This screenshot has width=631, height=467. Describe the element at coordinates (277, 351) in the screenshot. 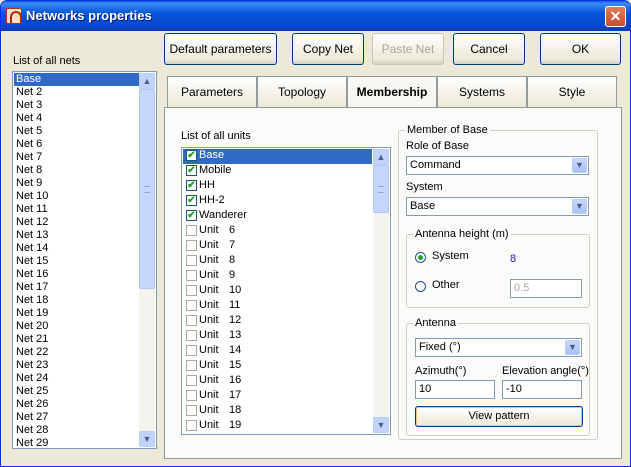

I see `unit-list-item: Unit 14` at that location.